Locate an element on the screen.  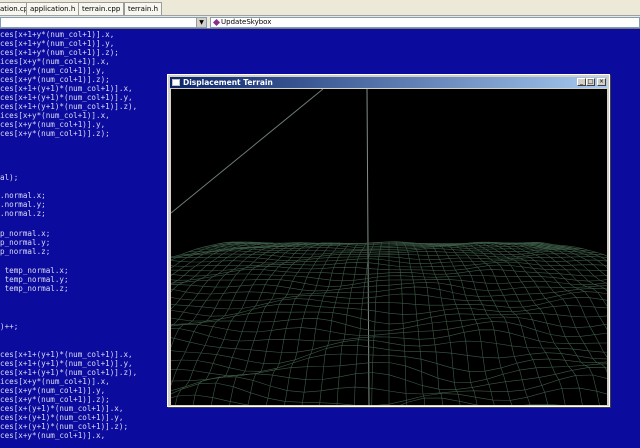
code-line: ces[x+y*(num_col+1)].x, is located at coordinates (53, 435).